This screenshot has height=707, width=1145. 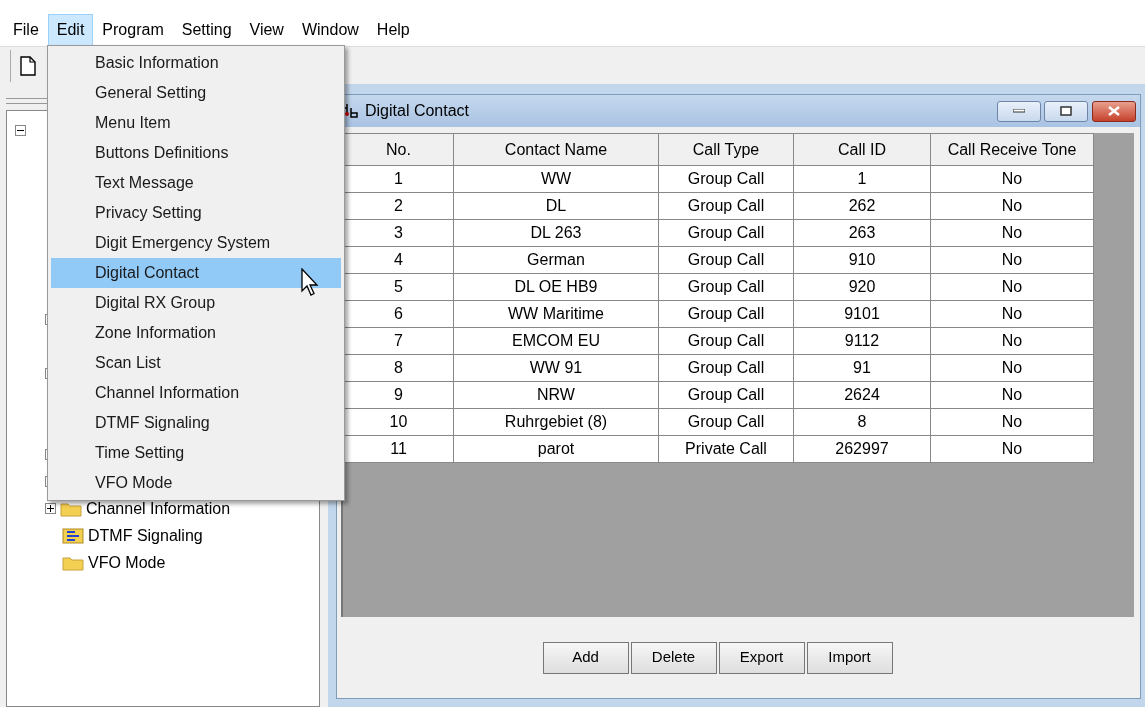 What do you see at coordinates (556, 314) in the screenshot?
I see `table-cell: WW Maritime` at bounding box center [556, 314].